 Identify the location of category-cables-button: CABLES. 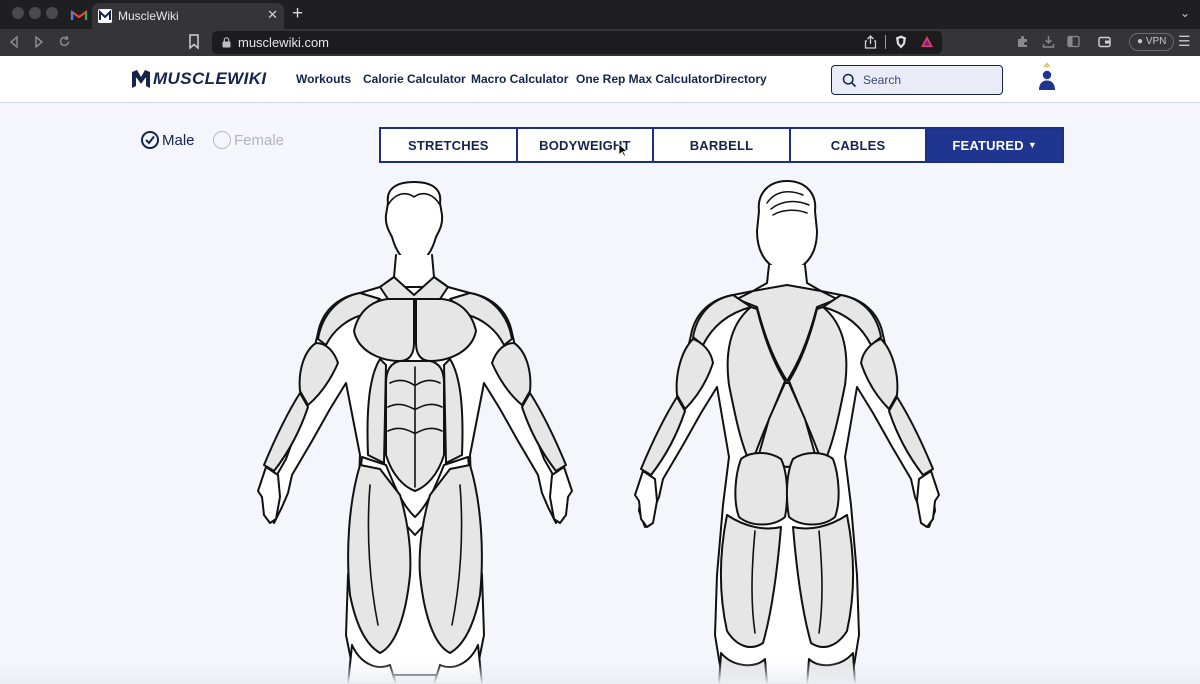
(859, 145).